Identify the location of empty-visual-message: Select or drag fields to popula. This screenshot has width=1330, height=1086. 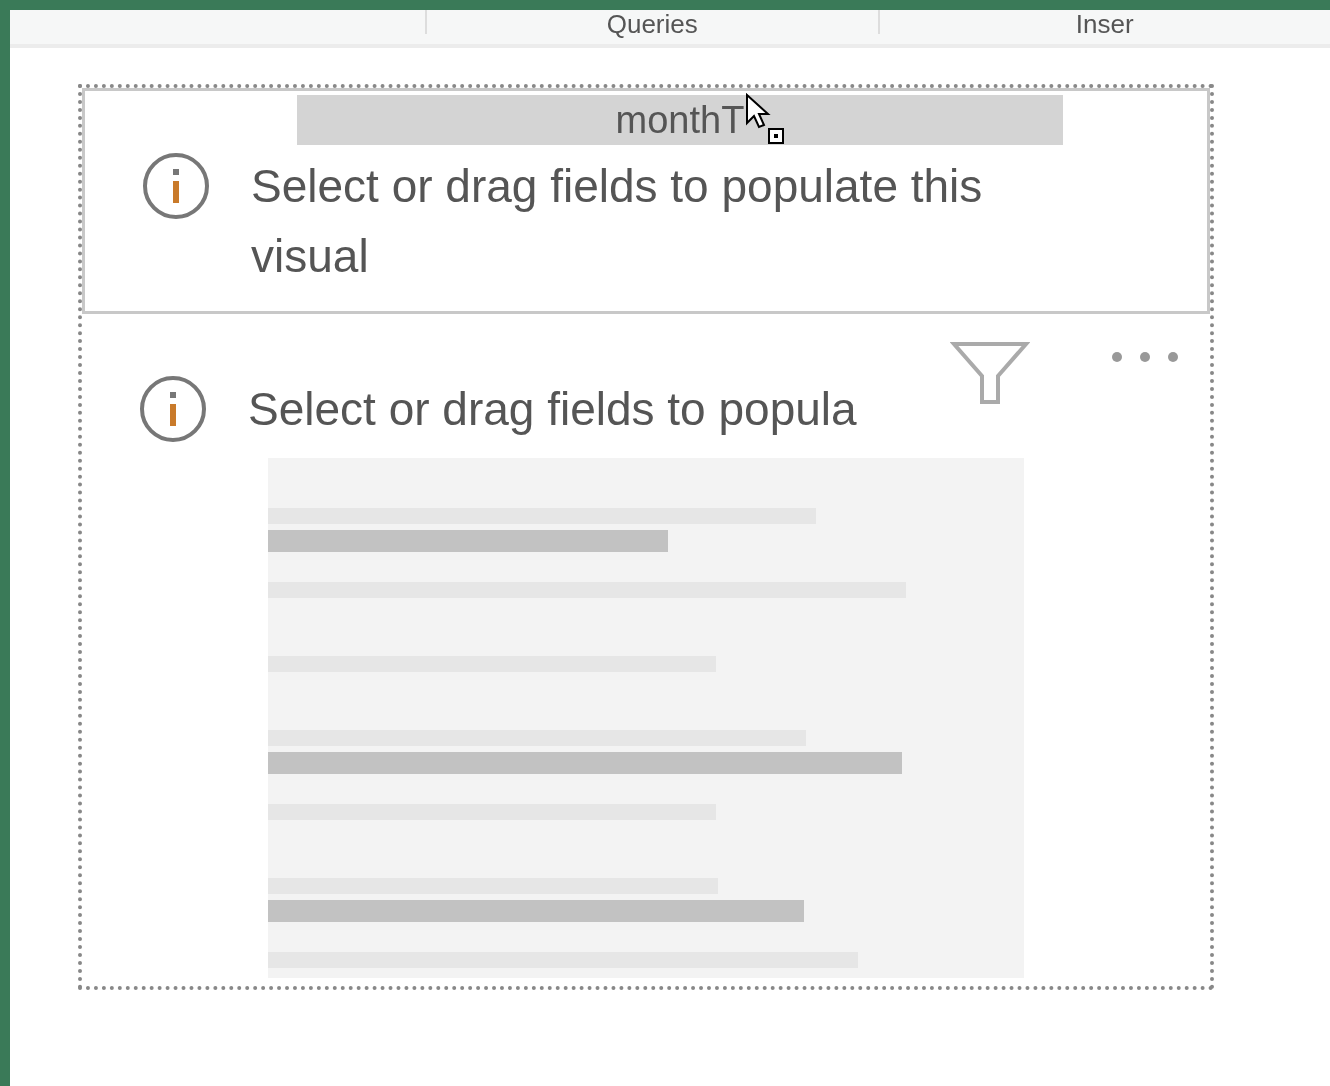
(553, 409).